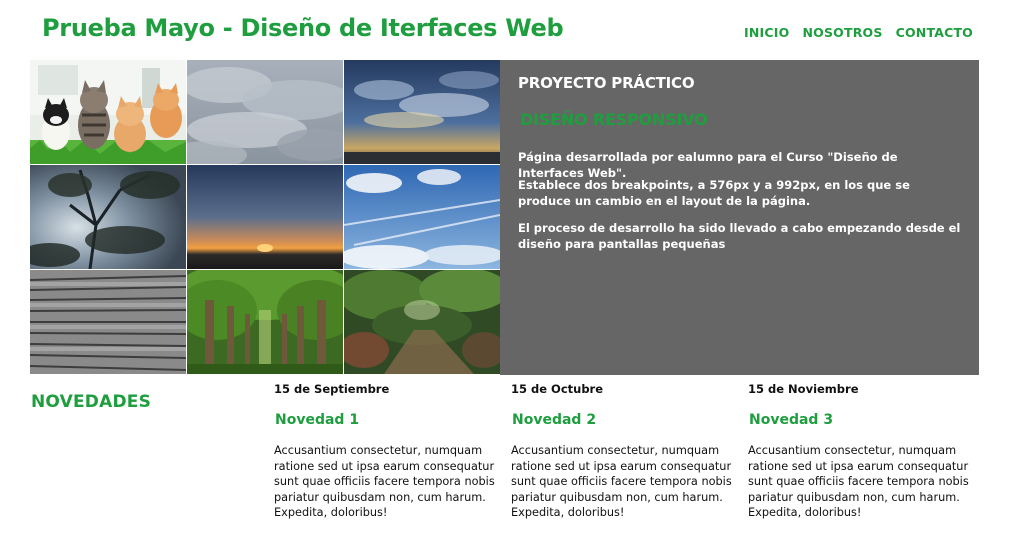 This screenshot has width=1015, height=552. Describe the element at coordinates (108, 217) in the screenshot. I see `tree-silhouette-photo-icon` at that location.